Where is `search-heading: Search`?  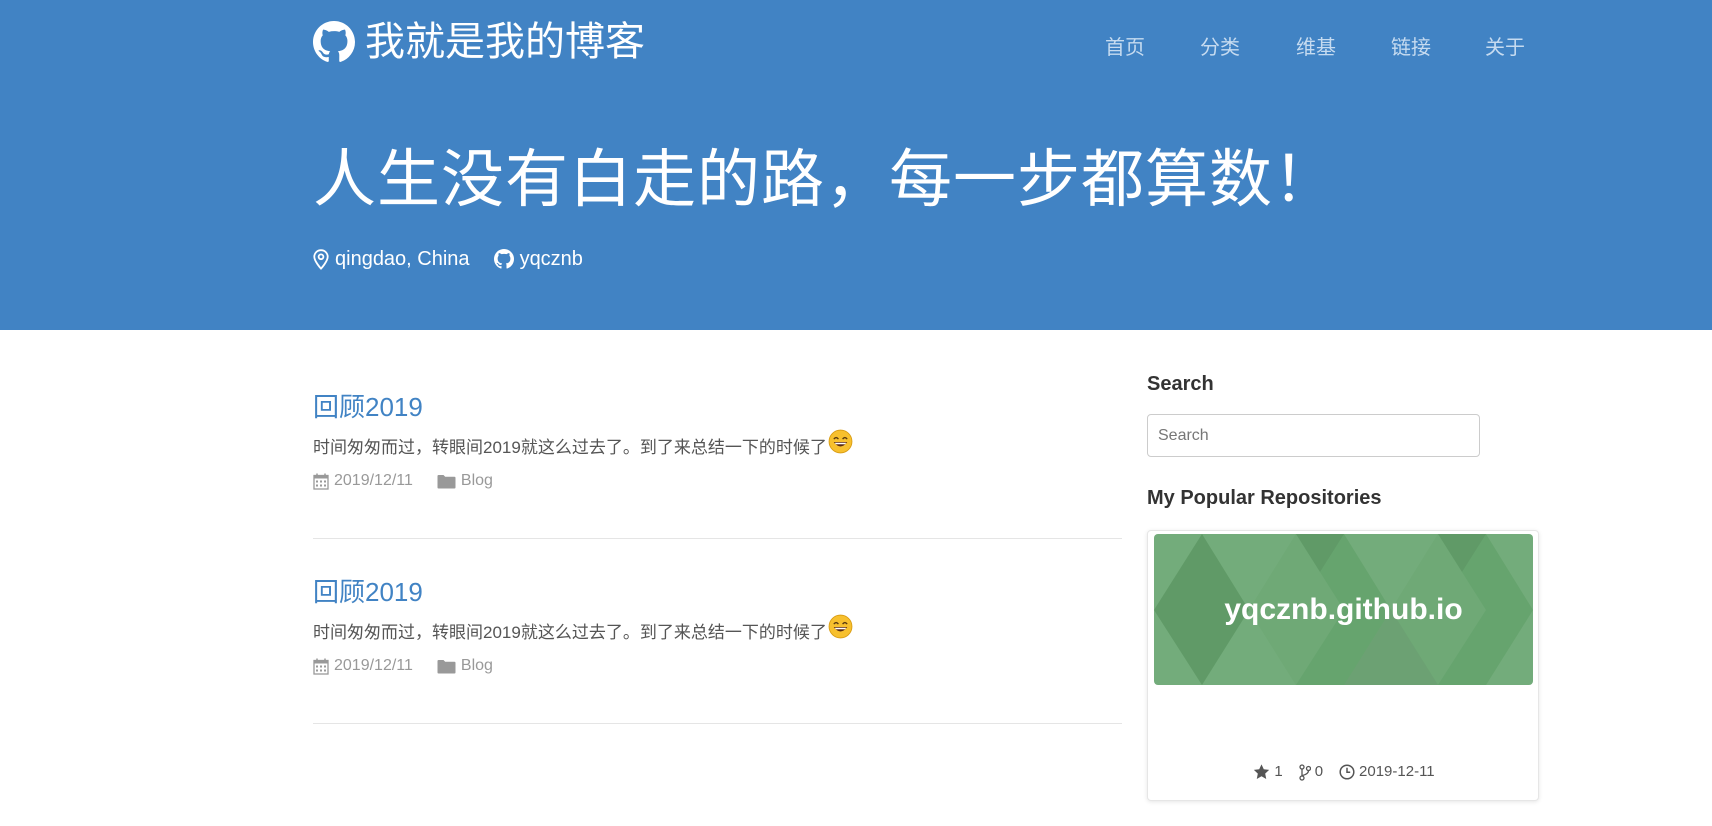
search-heading: Search is located at coordinates (1180, 384).